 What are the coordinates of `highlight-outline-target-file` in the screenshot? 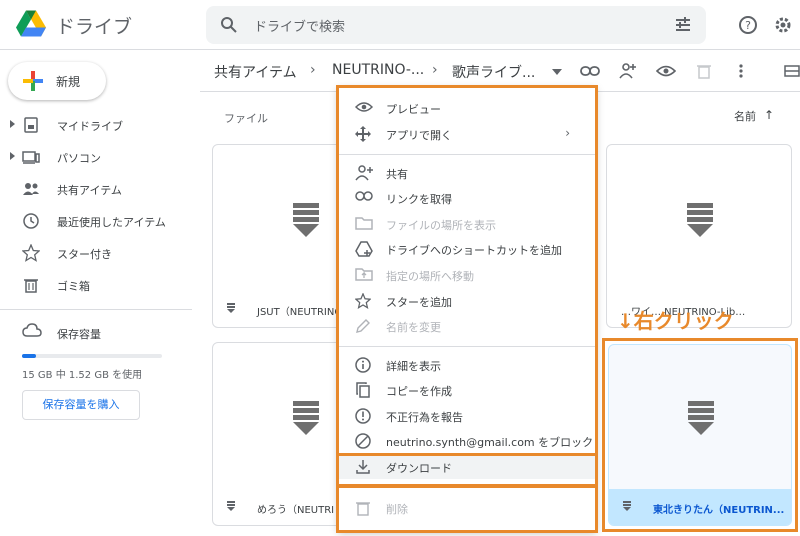 It's located at (700, 435).